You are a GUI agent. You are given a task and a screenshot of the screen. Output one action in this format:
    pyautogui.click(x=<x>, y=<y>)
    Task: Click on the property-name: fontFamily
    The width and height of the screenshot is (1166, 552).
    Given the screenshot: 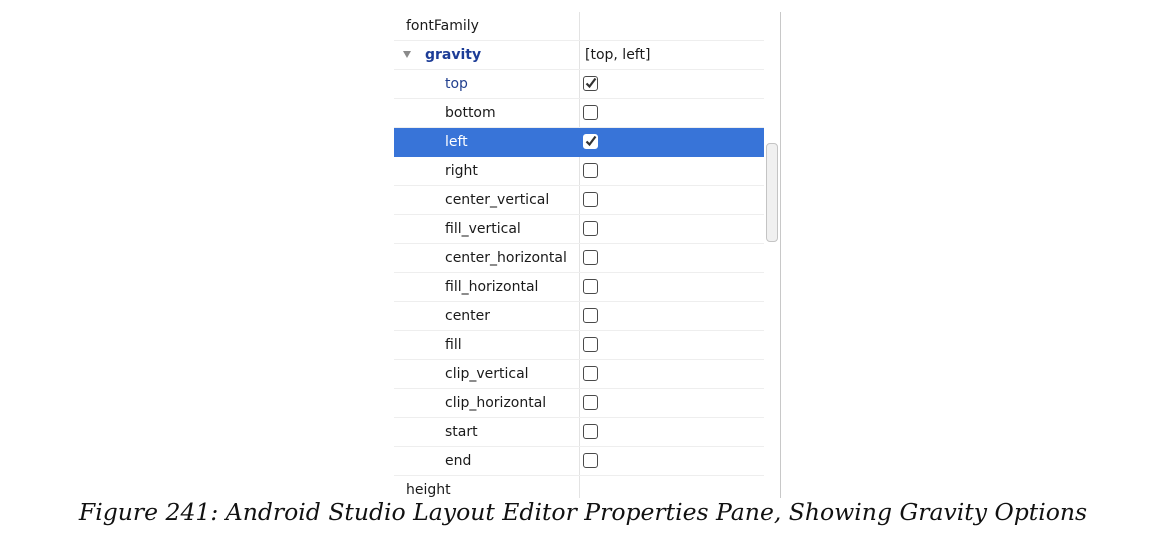 What is the action you would take?
    pyautogui.click(x=442, y=26)
    